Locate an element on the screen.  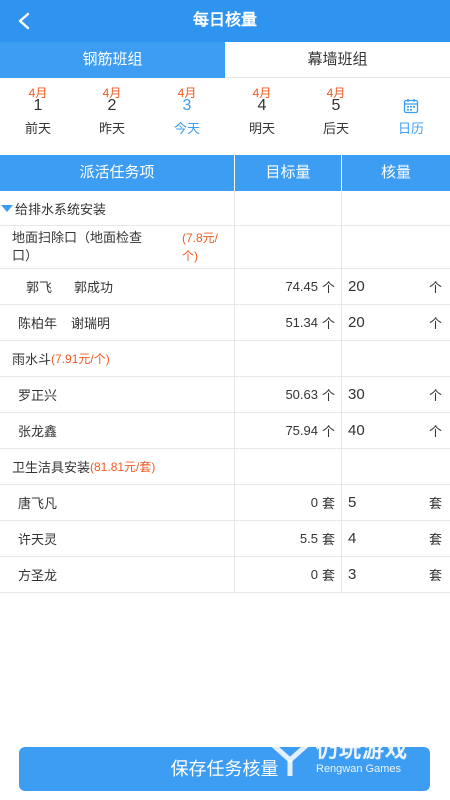
quantity-value: 4 is located at coordinates (352, 538).